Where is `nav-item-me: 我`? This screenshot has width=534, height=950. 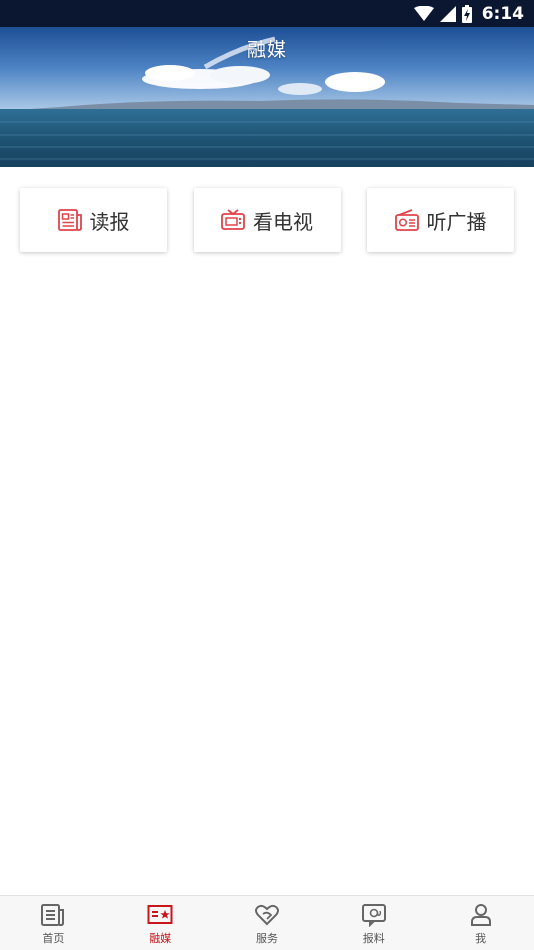
nav-item-me: 我 is located at coordinates (480, 923).